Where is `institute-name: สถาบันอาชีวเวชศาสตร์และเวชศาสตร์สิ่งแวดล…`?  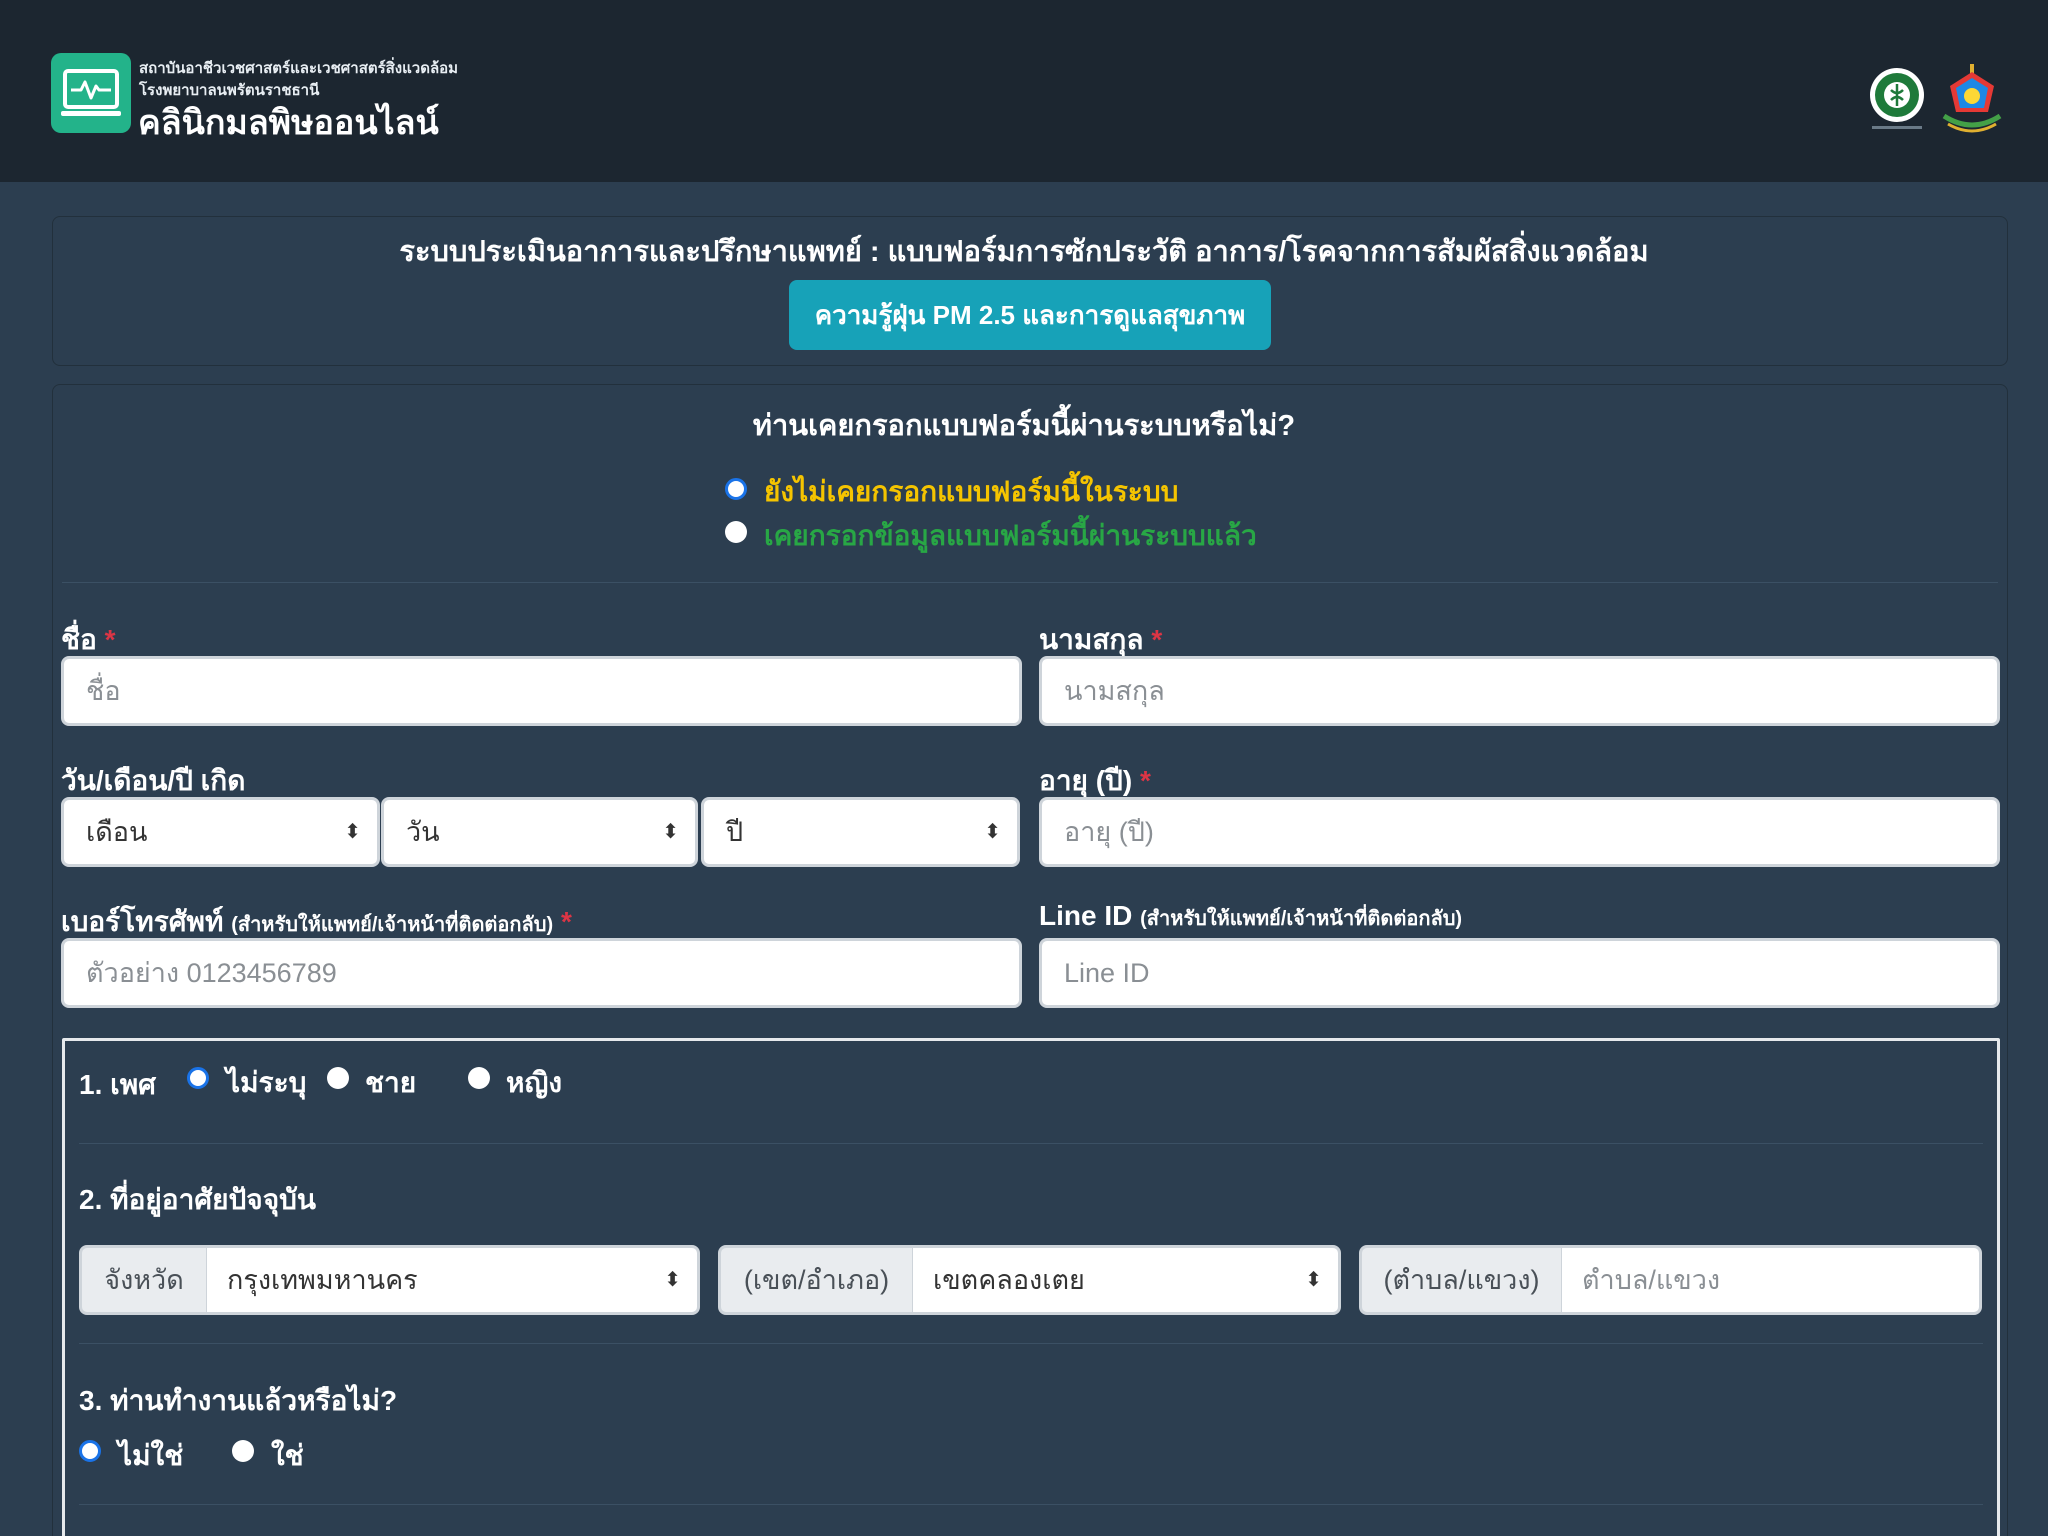 institute-name: สถาบันอาชีวเวชศาสตร์และเวชศาสตร์สิ่งแวดล… is located at coordinates (299, 68).